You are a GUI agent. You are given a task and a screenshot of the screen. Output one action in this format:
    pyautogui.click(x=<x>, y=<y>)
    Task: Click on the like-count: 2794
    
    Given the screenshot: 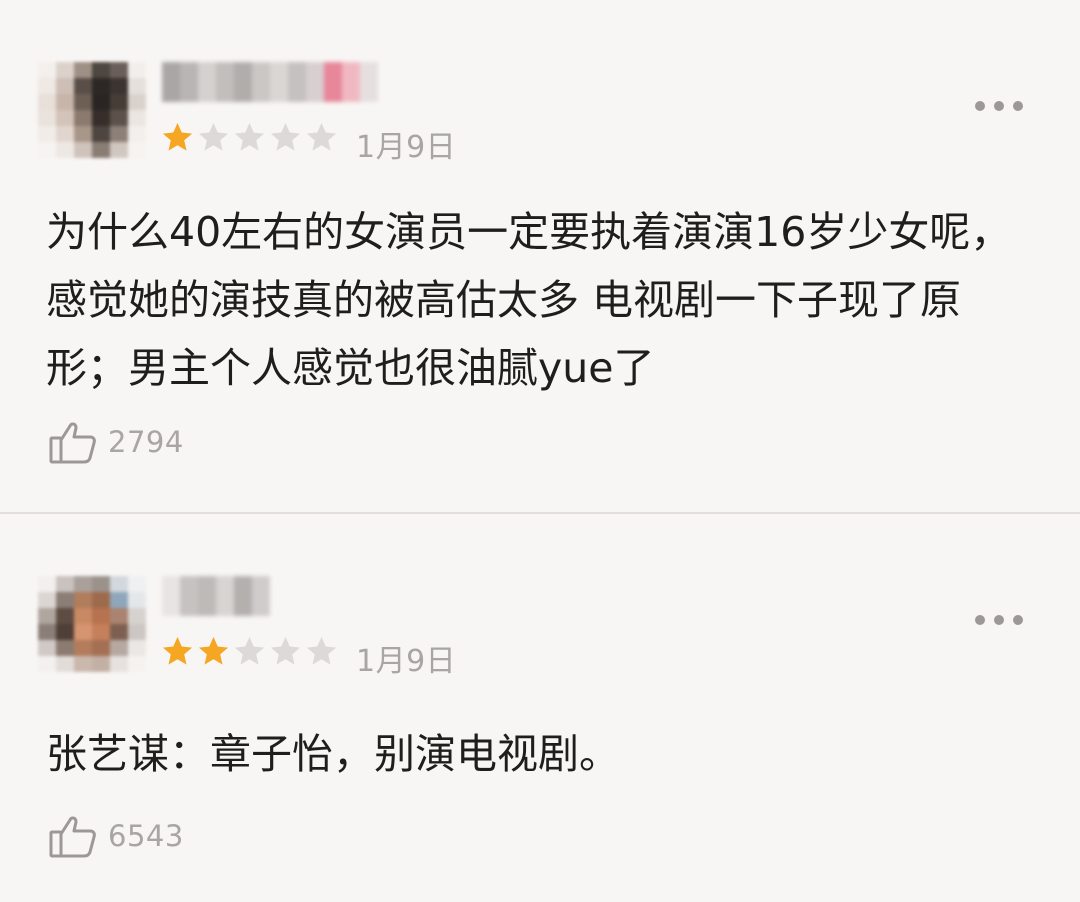 What is the action you would take?
    pyautogui.click(x=146, y=442)
    